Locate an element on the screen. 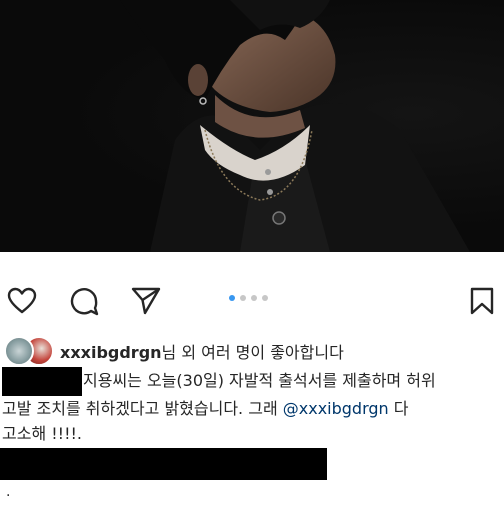 The height and width of the screenshot is (519, 504). liker-username: xxxibgdrgn is located at coordinates (111, 352).